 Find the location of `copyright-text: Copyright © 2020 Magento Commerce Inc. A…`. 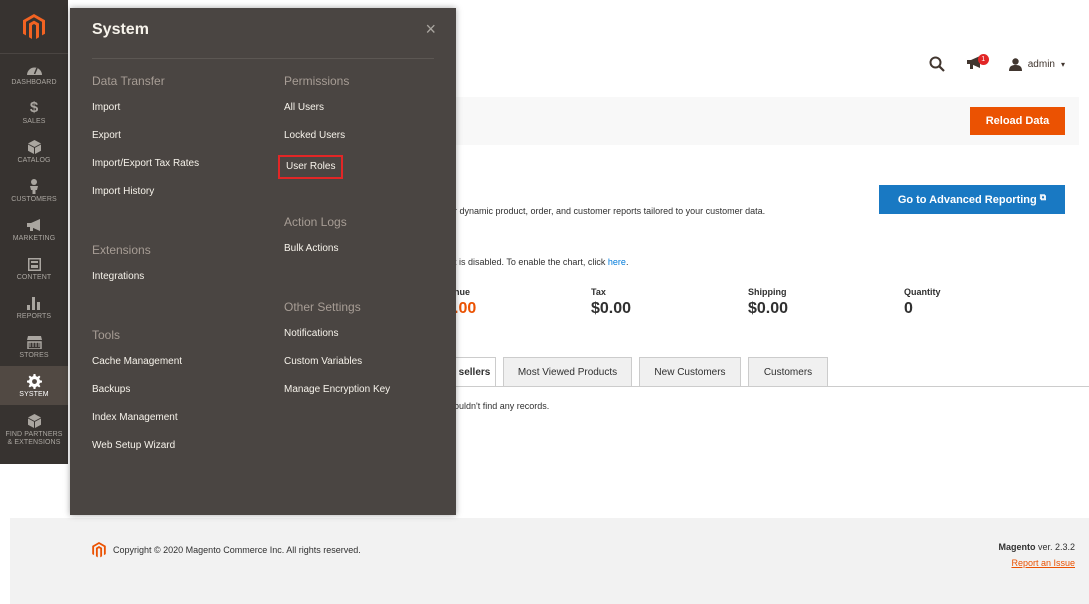

copyright-text: Copyright © 2020 Magento Commerce Inc. A… is located at coordinates (237, 550).